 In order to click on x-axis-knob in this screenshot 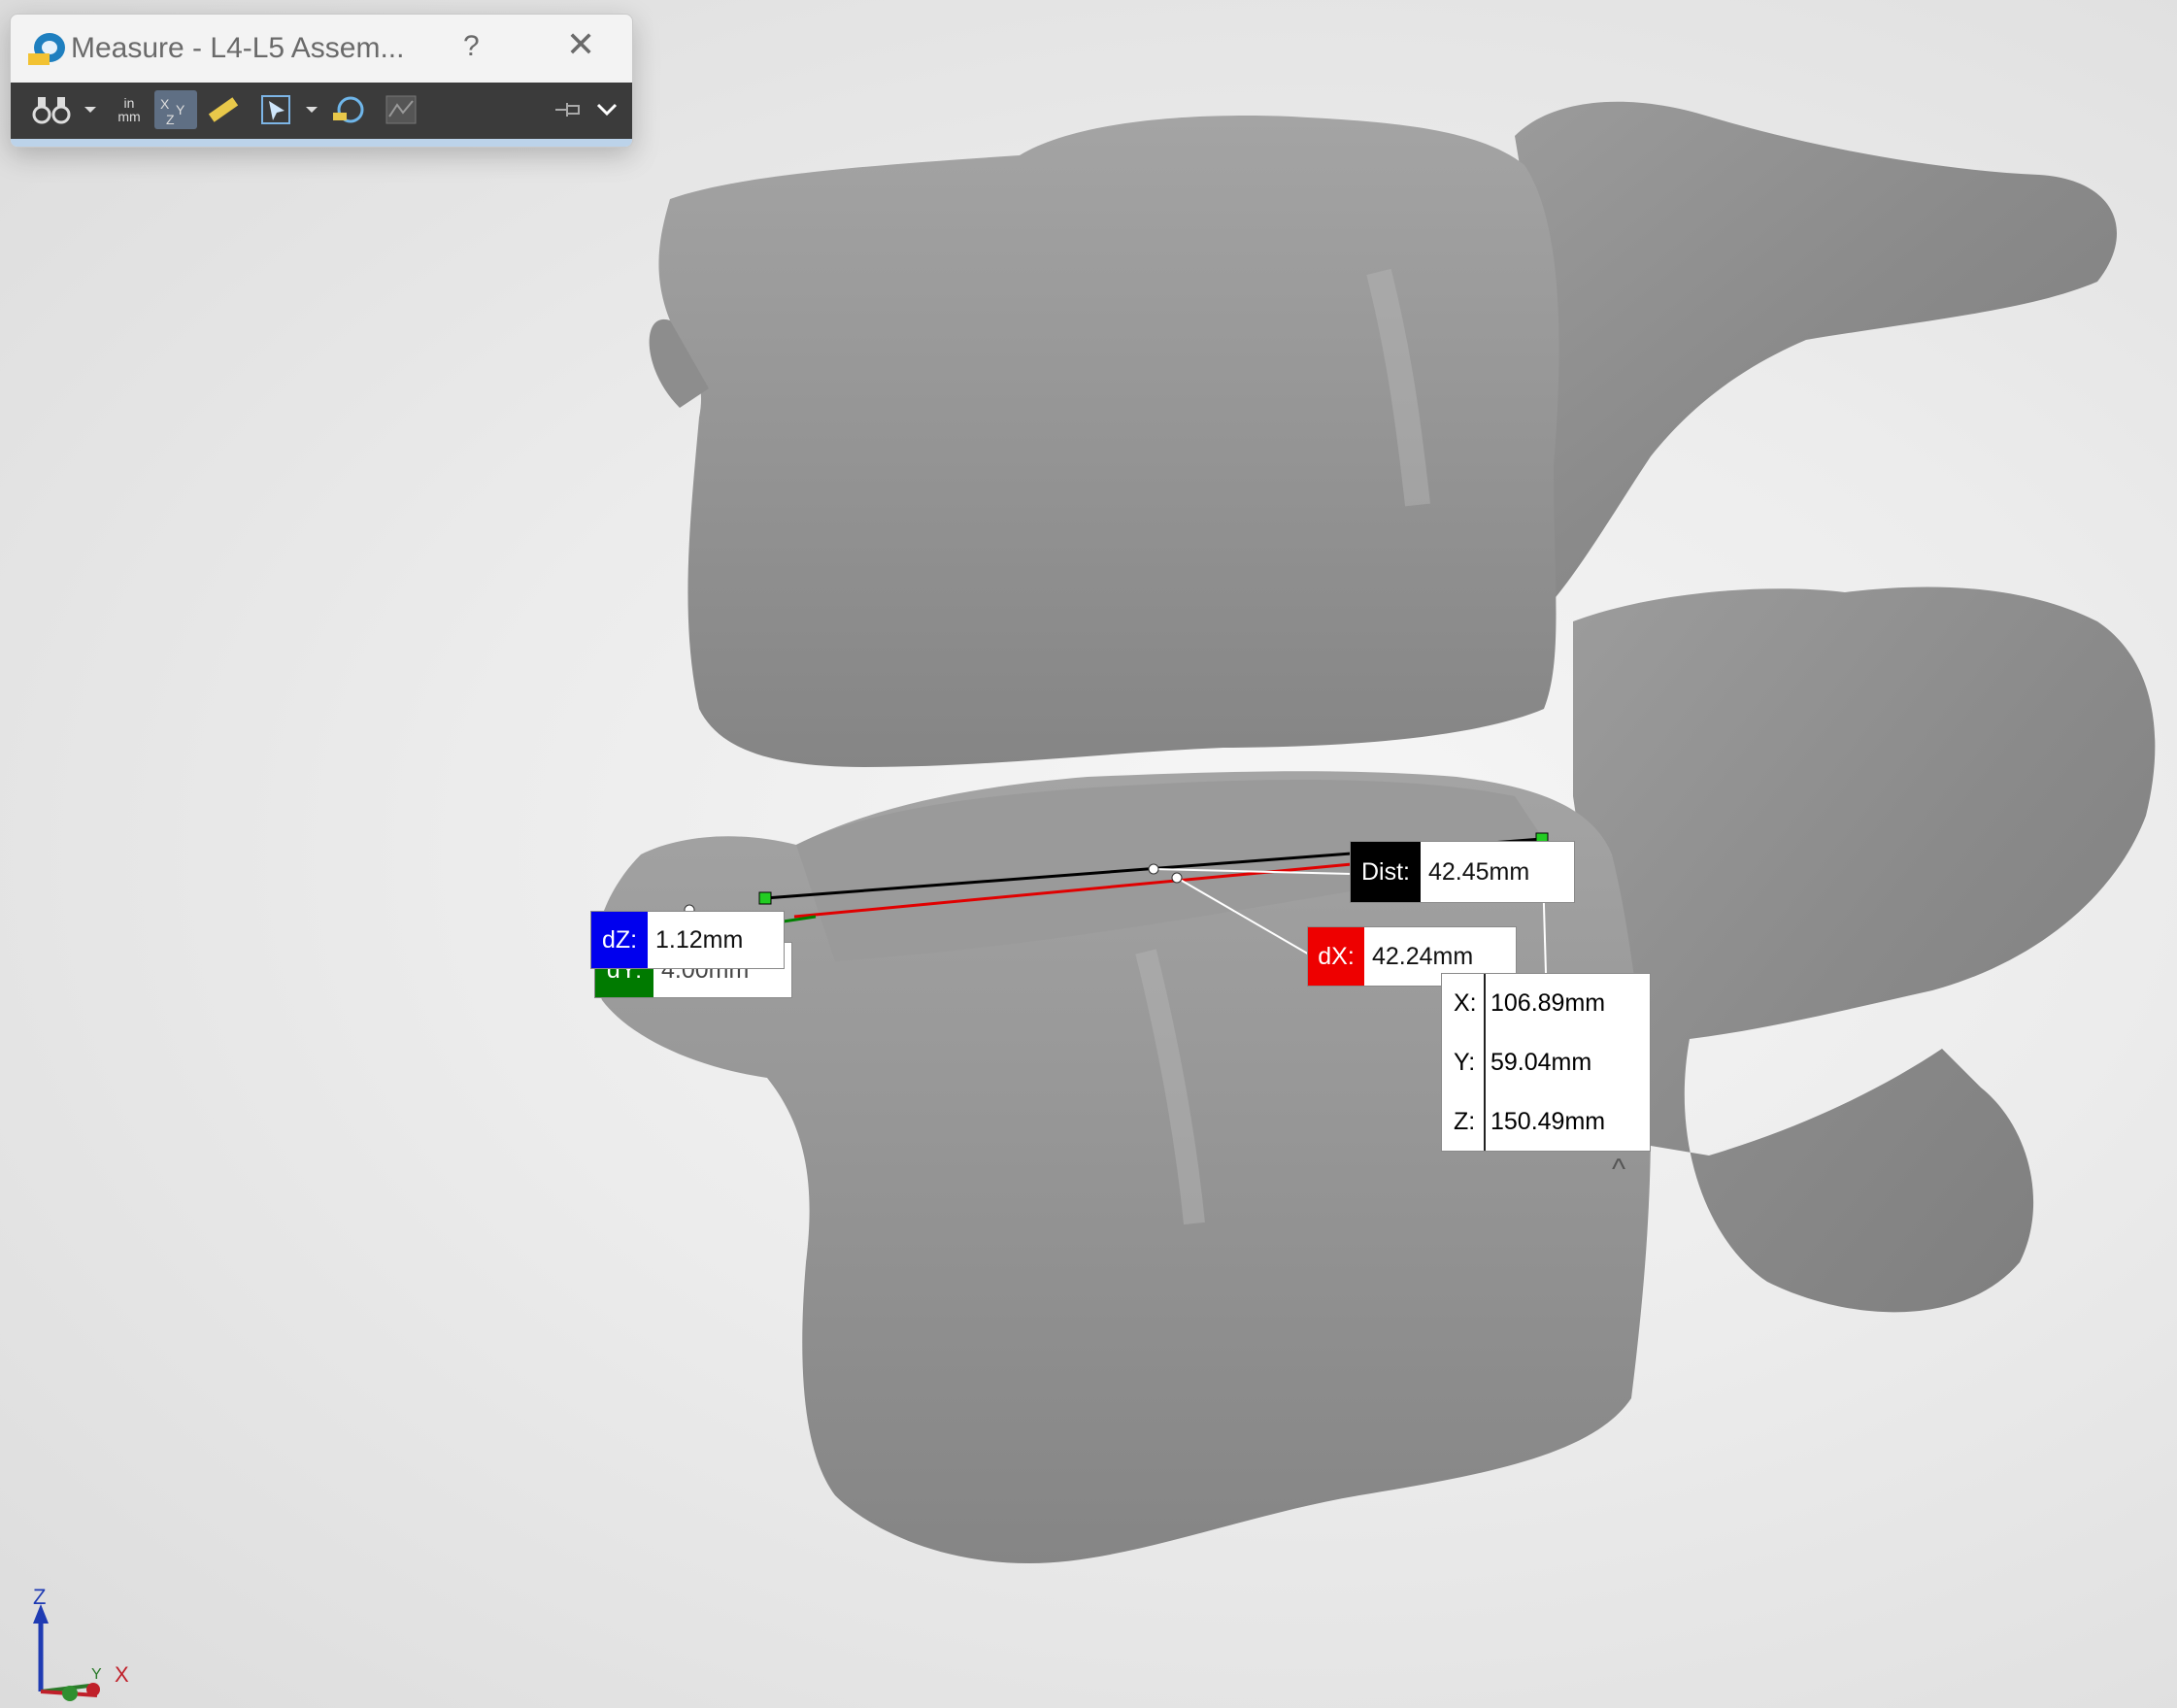, I will do `click(93, 1689)`.